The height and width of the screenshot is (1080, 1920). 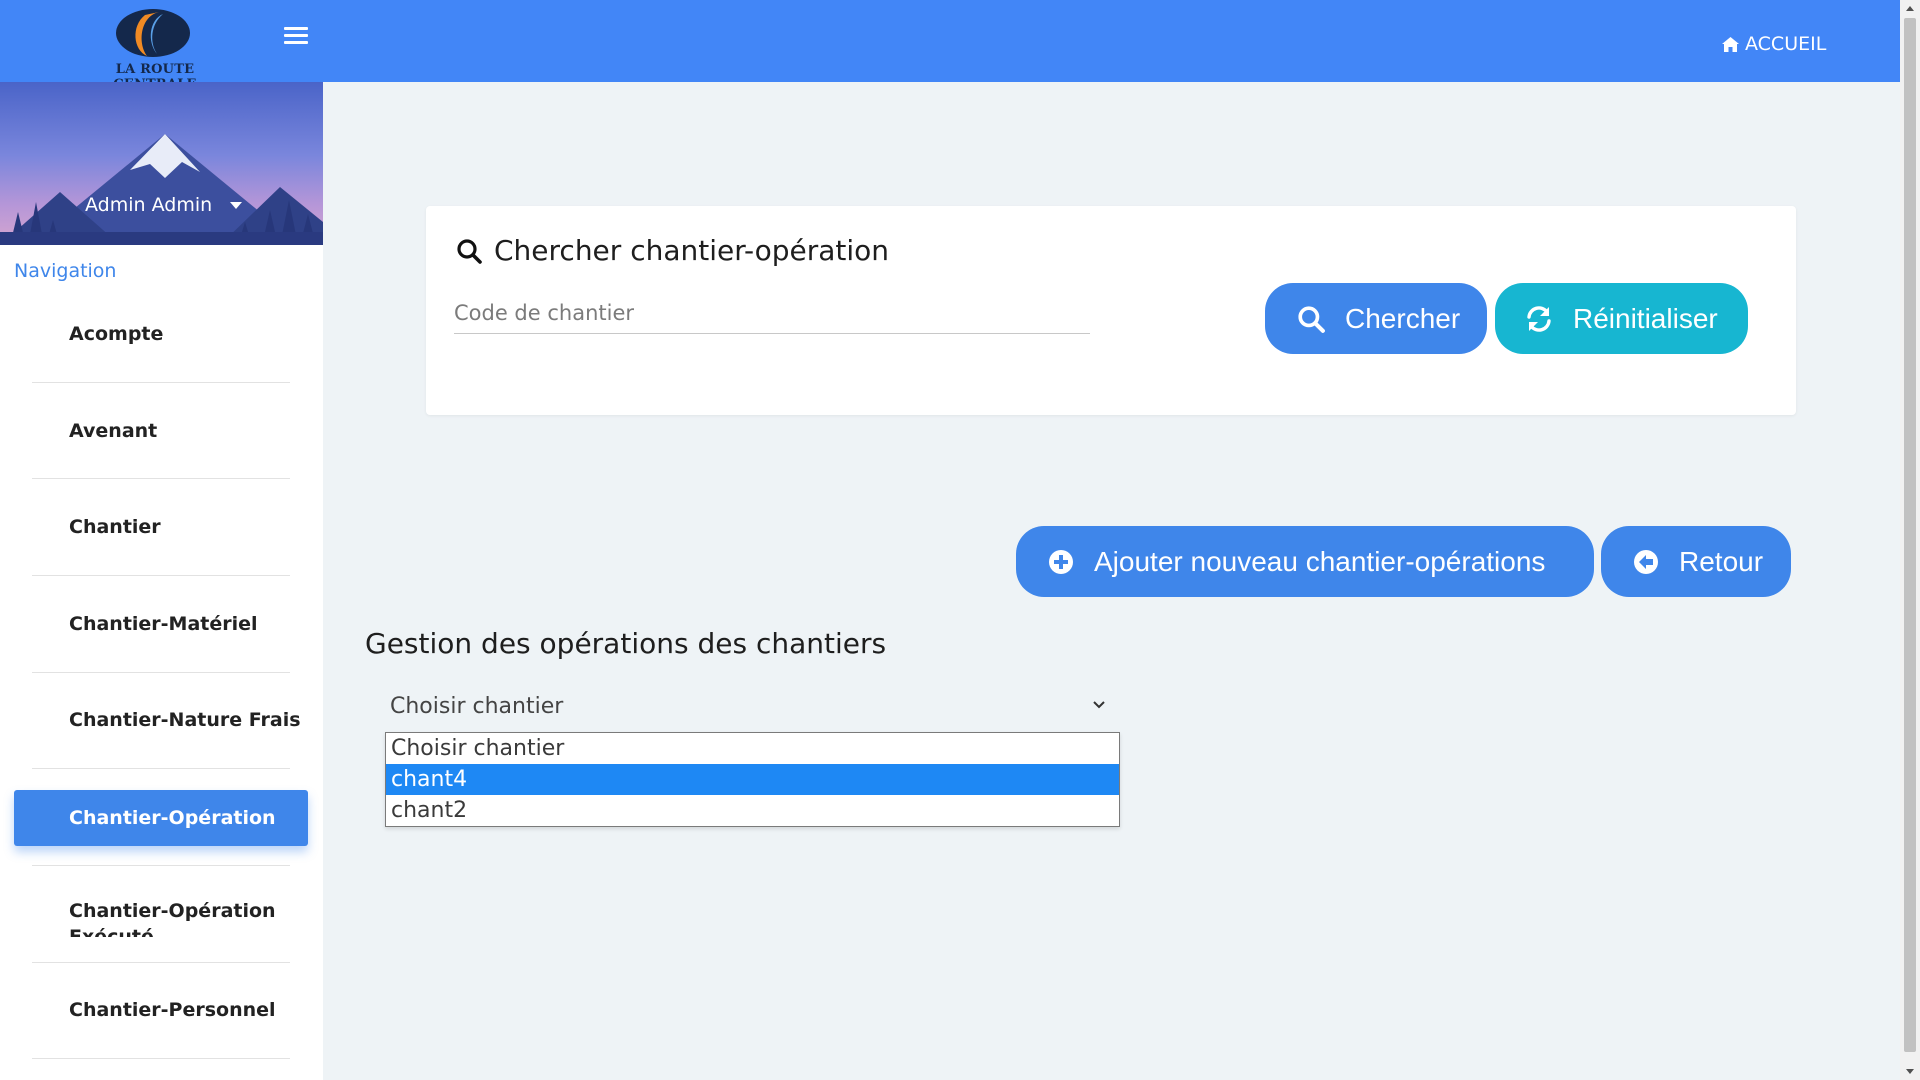 I want to click on page-scrollbar, so click(x=1910, y=540).